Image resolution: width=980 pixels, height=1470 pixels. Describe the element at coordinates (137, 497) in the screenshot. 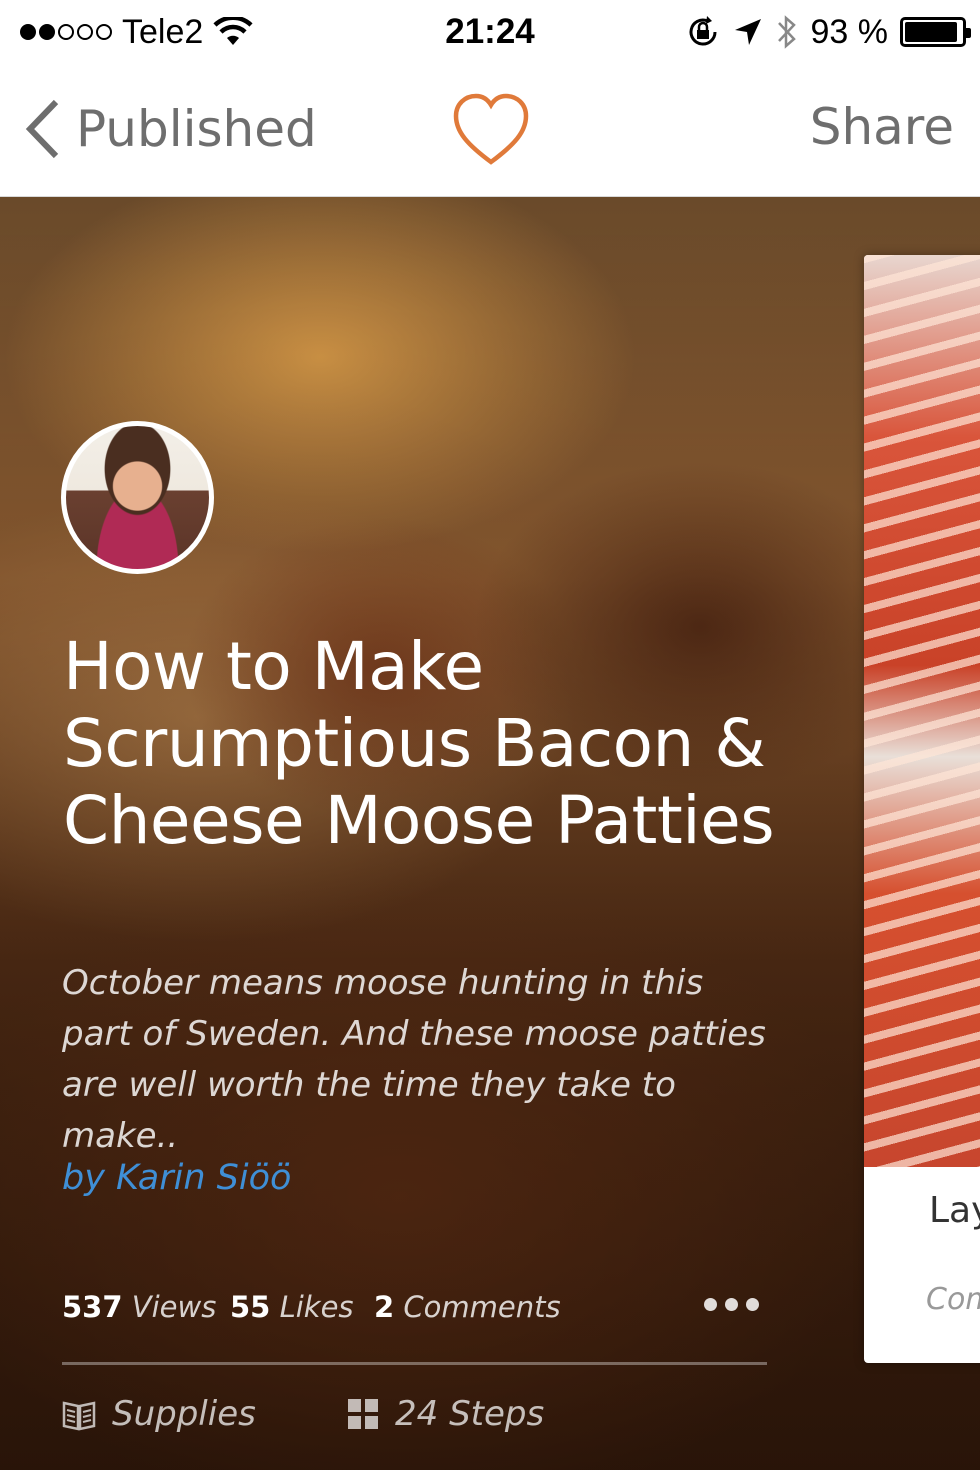

I see `author-avatar` at that location.